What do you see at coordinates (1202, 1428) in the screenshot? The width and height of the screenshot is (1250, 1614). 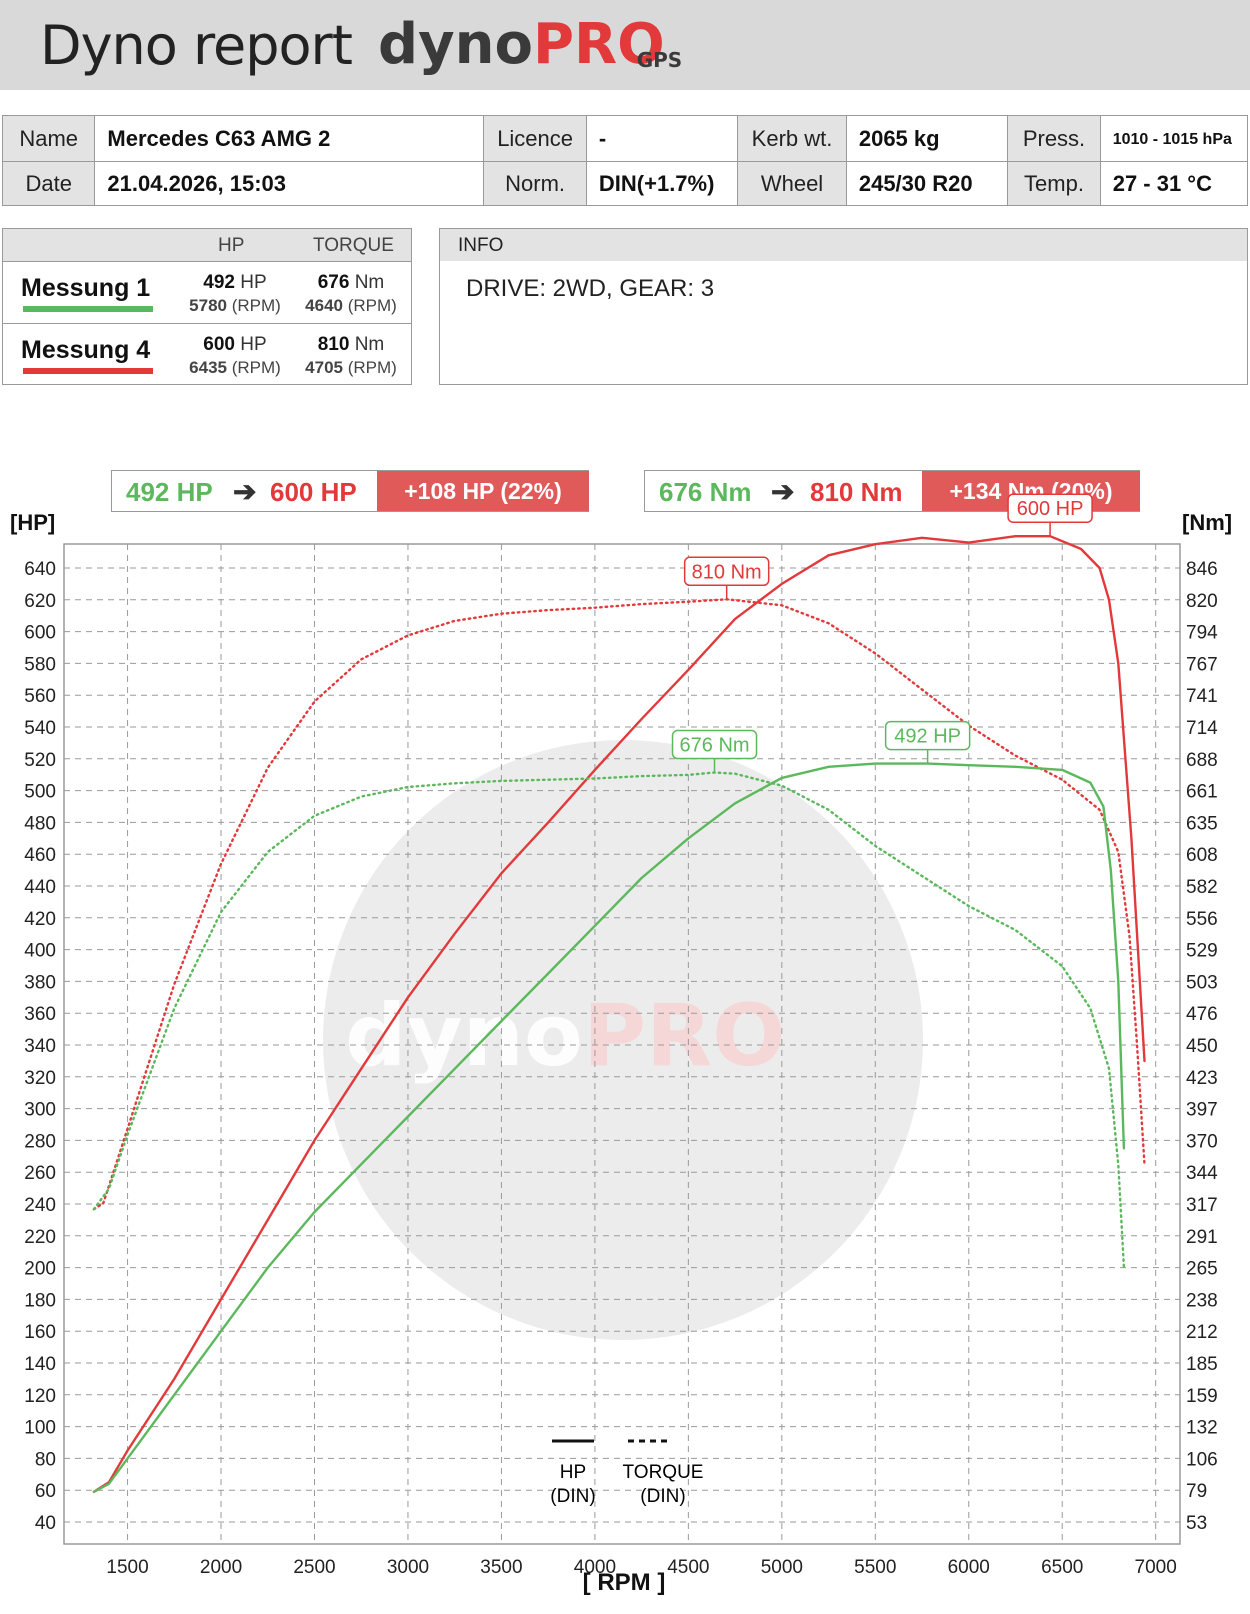 I see `y-tick-label-right: 132` at bounding box center [1202, 1428].